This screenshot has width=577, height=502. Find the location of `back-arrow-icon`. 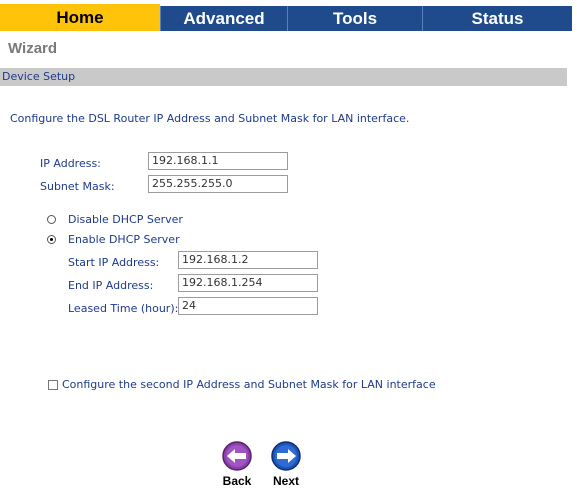

back-arrow-icon is located at coordinates (237, 456).